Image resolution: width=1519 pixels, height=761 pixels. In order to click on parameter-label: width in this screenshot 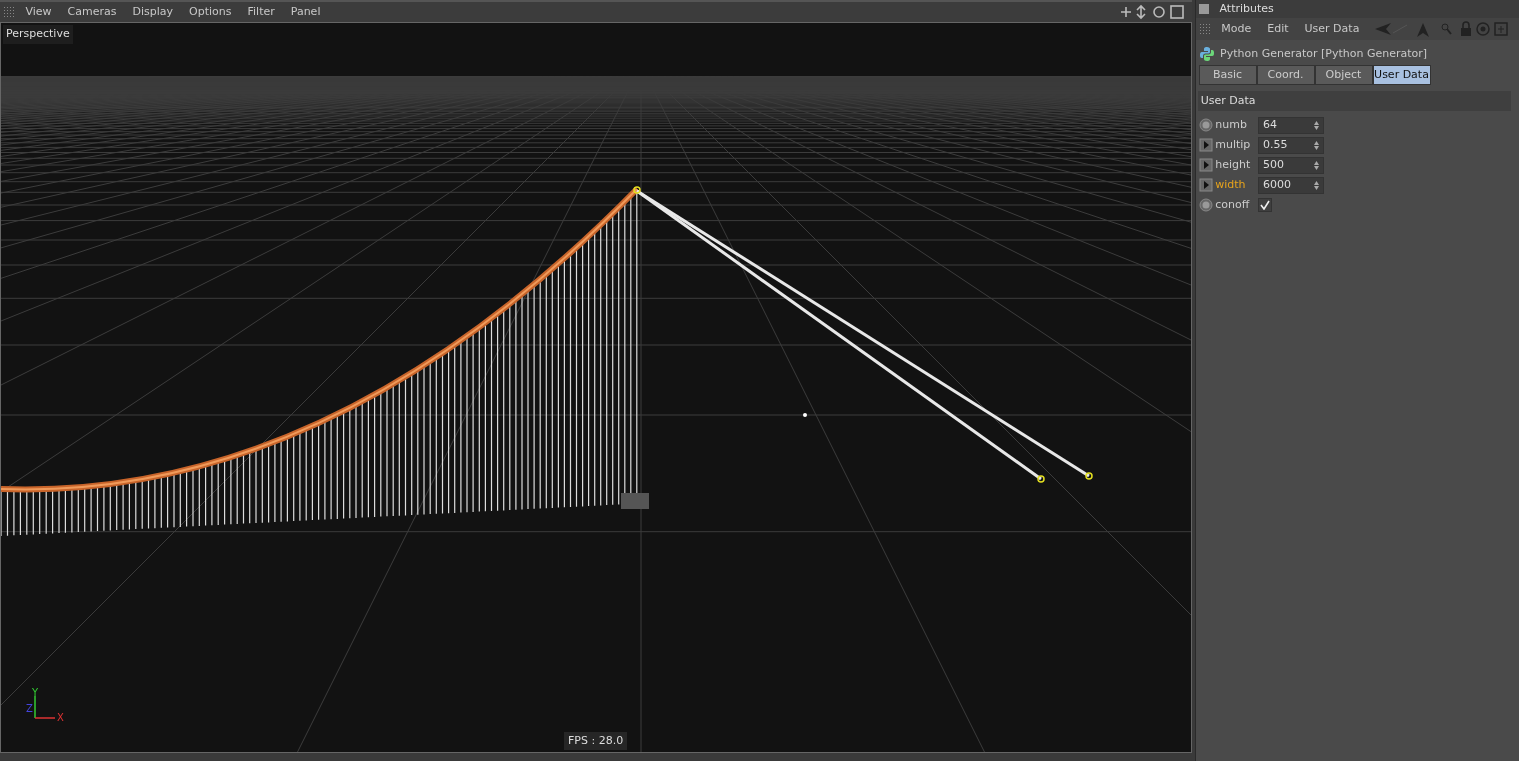, I will do `click(1231, 185)`.